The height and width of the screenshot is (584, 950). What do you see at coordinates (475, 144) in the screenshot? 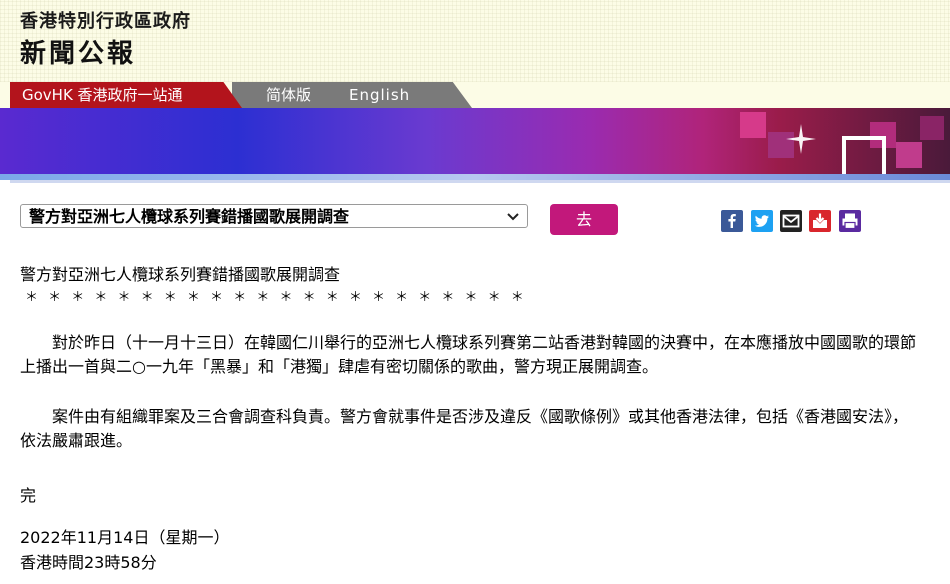
I see `decorative-banner` at bounding box center [475, 144].